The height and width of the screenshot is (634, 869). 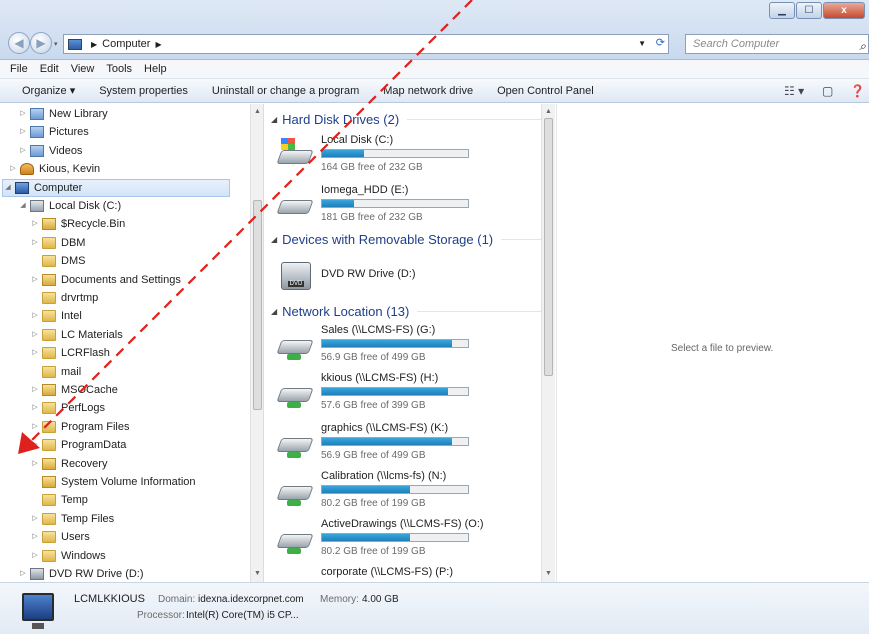 What do you see at coordinates (48, 90) in the screenshot?
I see `organize-button: Organize ▾` at bounding box center [48, 90].